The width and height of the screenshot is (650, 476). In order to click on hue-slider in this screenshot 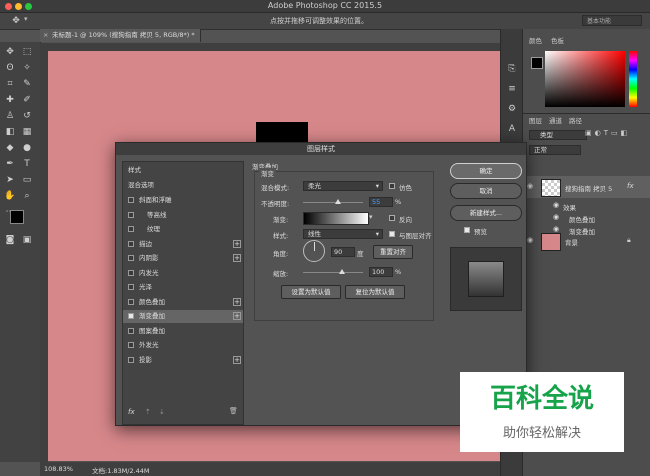, I will do `click(633, 79)`.